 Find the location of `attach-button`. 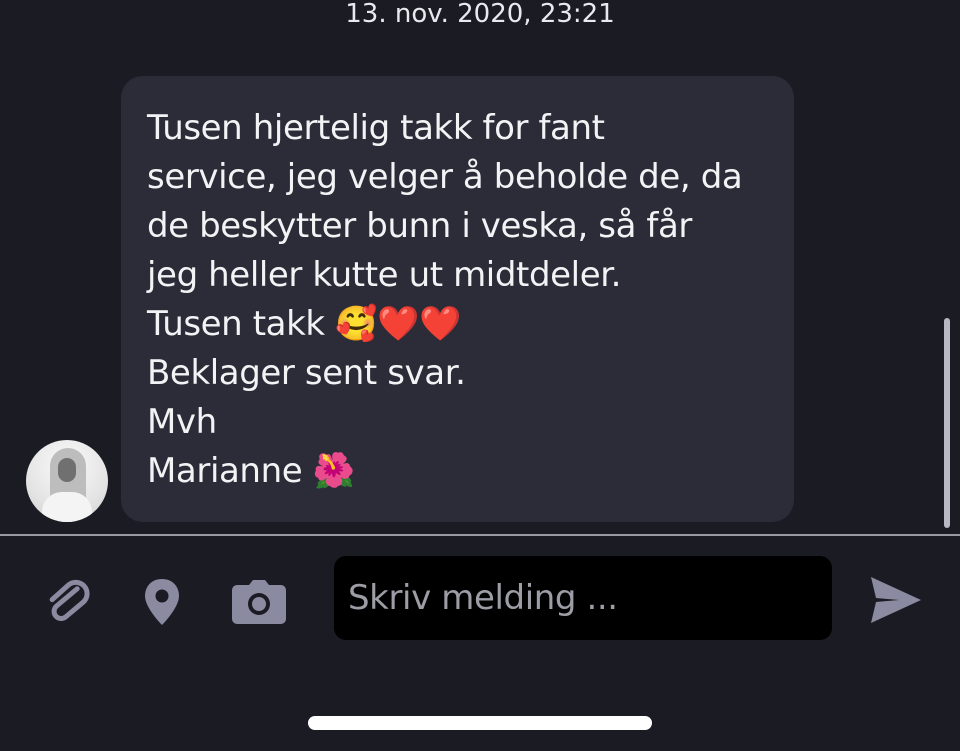

attach-button is located at coordinates (68, 602).